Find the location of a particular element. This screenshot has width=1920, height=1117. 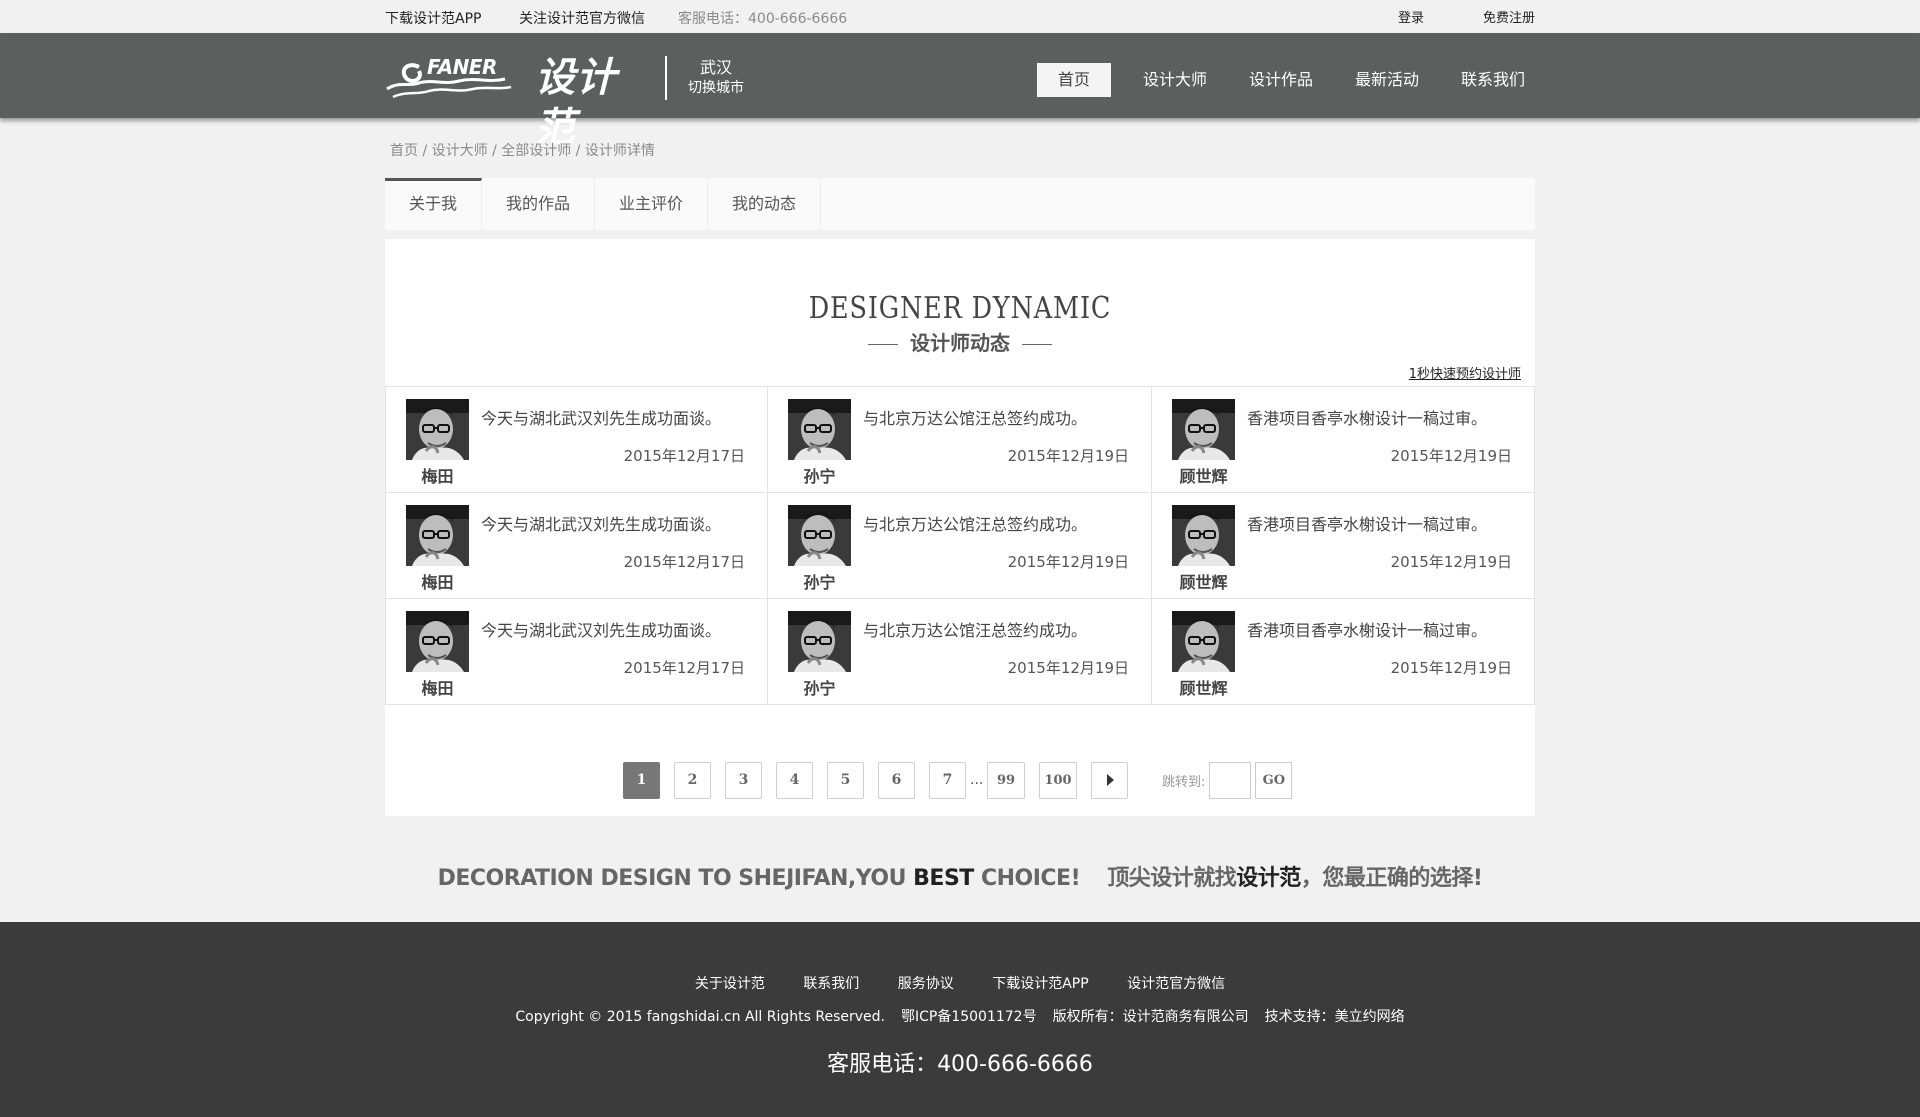

page-button: 6 is located at coordinates (896, 780).